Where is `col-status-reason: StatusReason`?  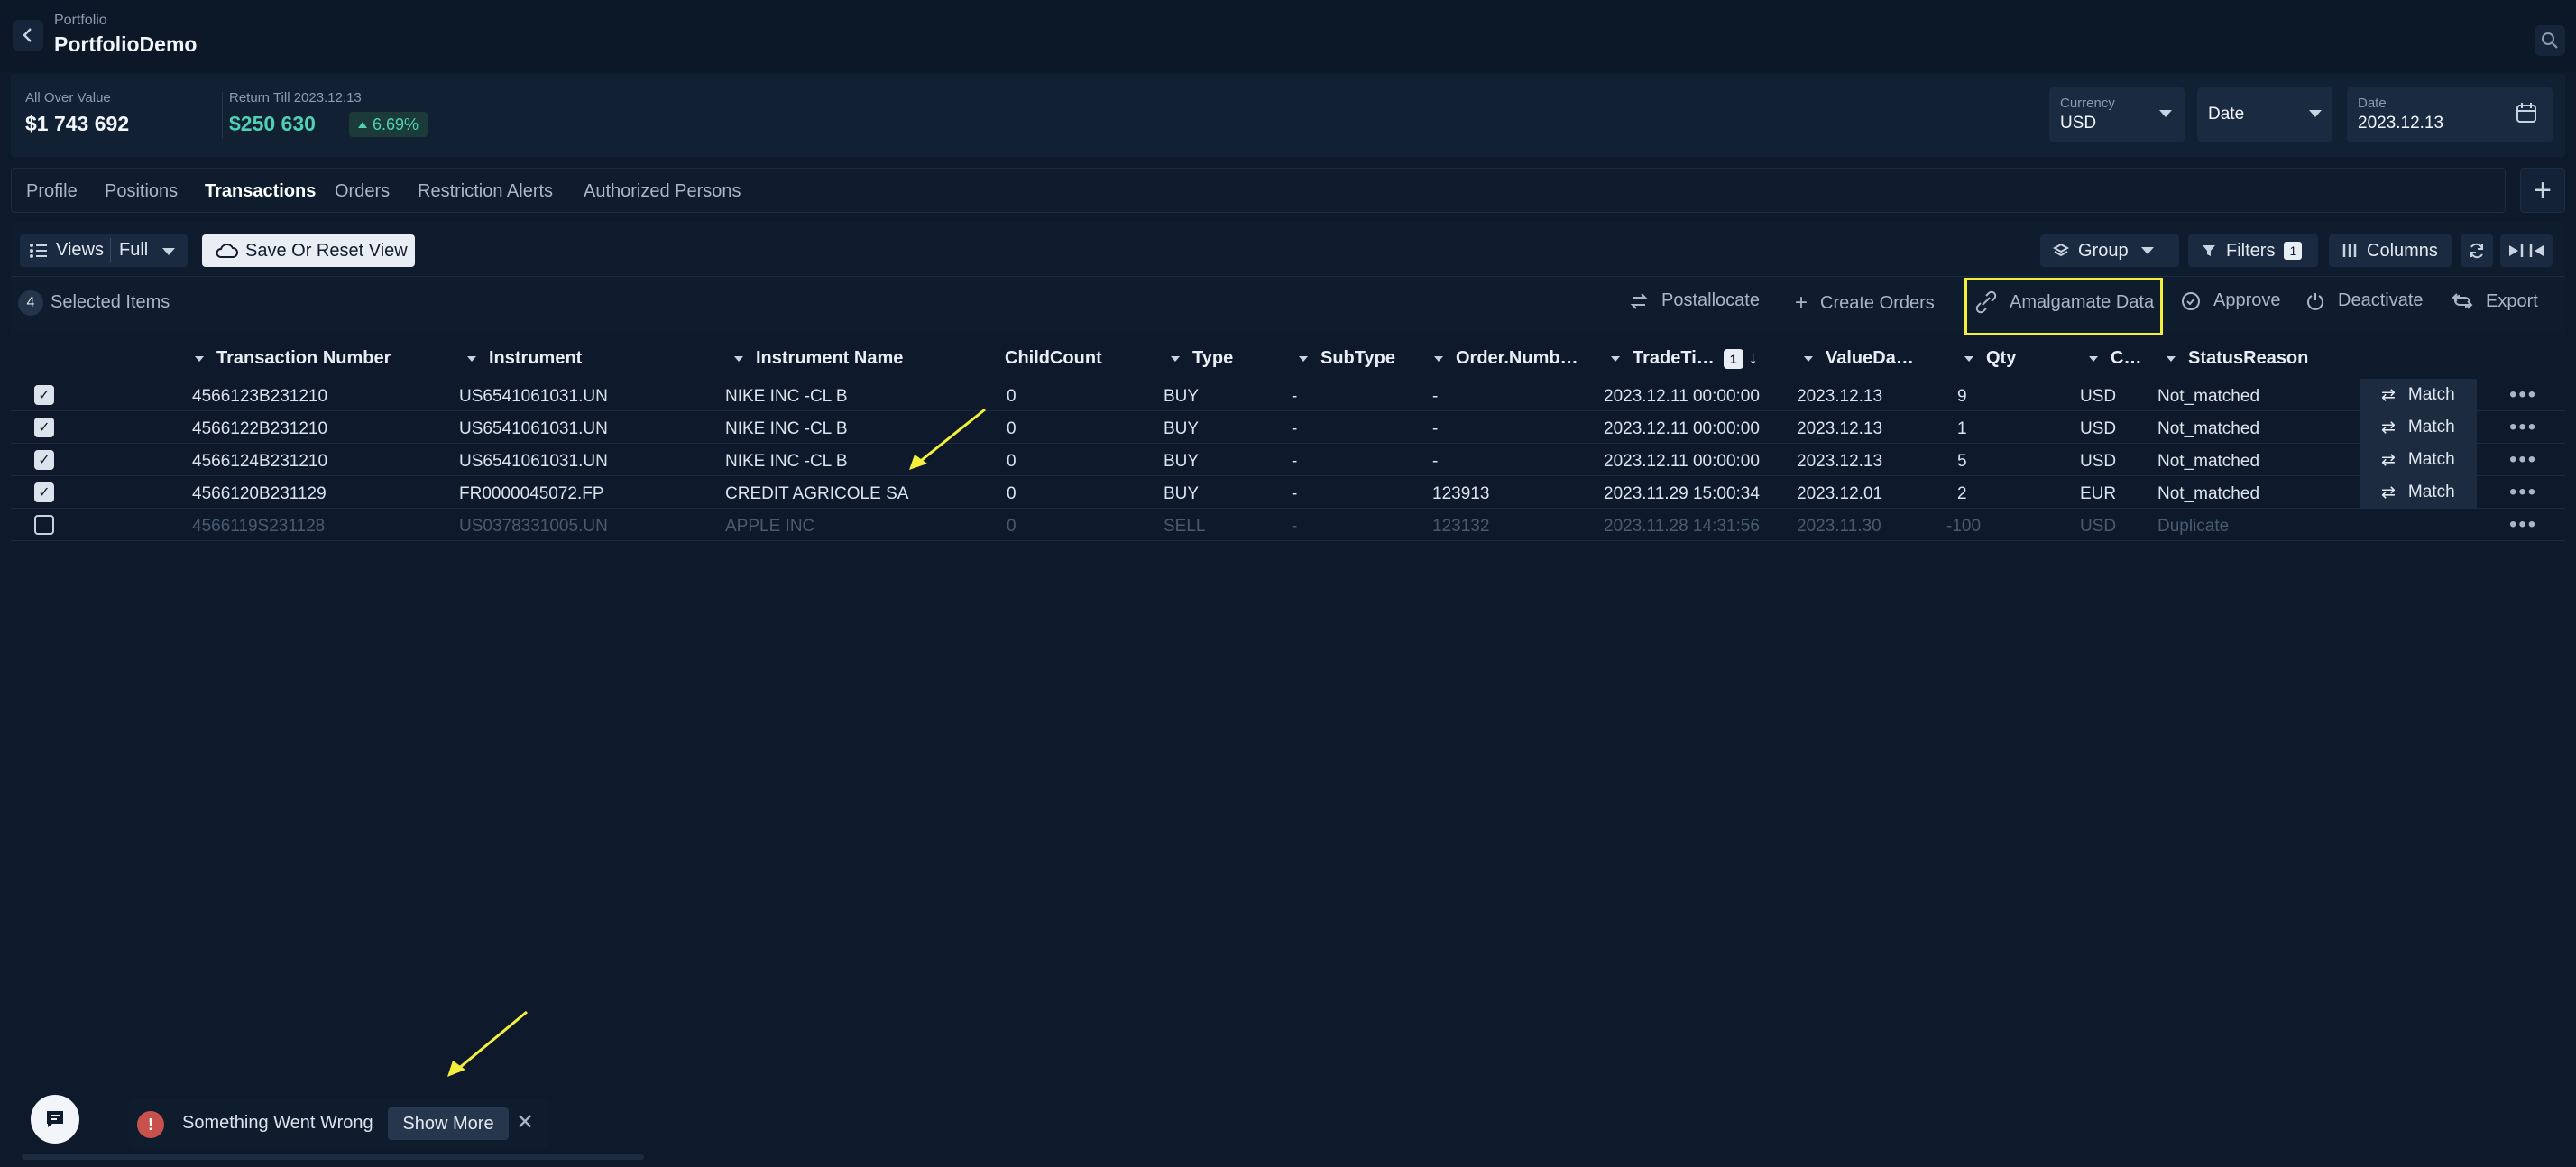
col-status-reason: StatusReason is located at coordinates (2237, 358).